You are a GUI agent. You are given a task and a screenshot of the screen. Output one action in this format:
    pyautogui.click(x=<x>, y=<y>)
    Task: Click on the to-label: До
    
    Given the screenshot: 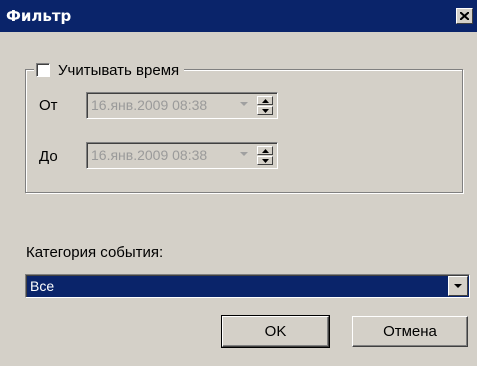 What is the action you would take?
    pyautogui.click(x=48, y=156)
    